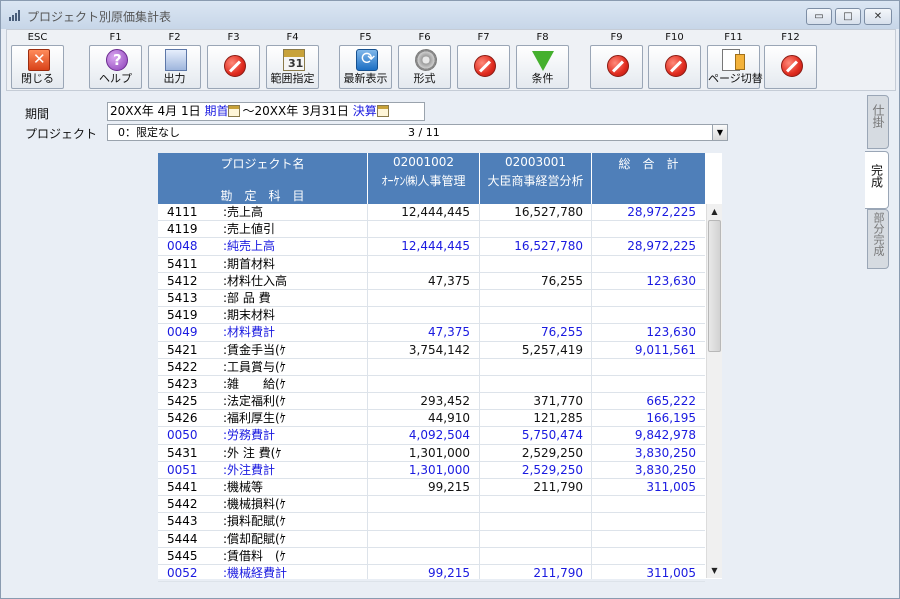 The width and height of the screenshot is (900, 599). I want to click on table-row: 5411:期首材料, so click(431, 264).